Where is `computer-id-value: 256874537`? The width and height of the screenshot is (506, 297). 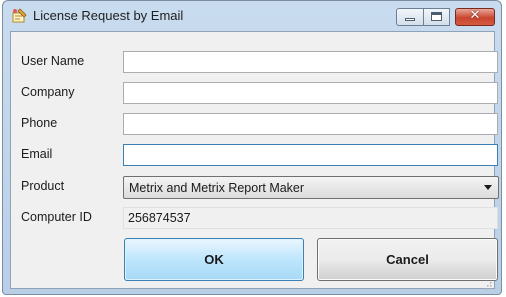
computer-id-value: 256874537 is located at coordinates (159, 218).